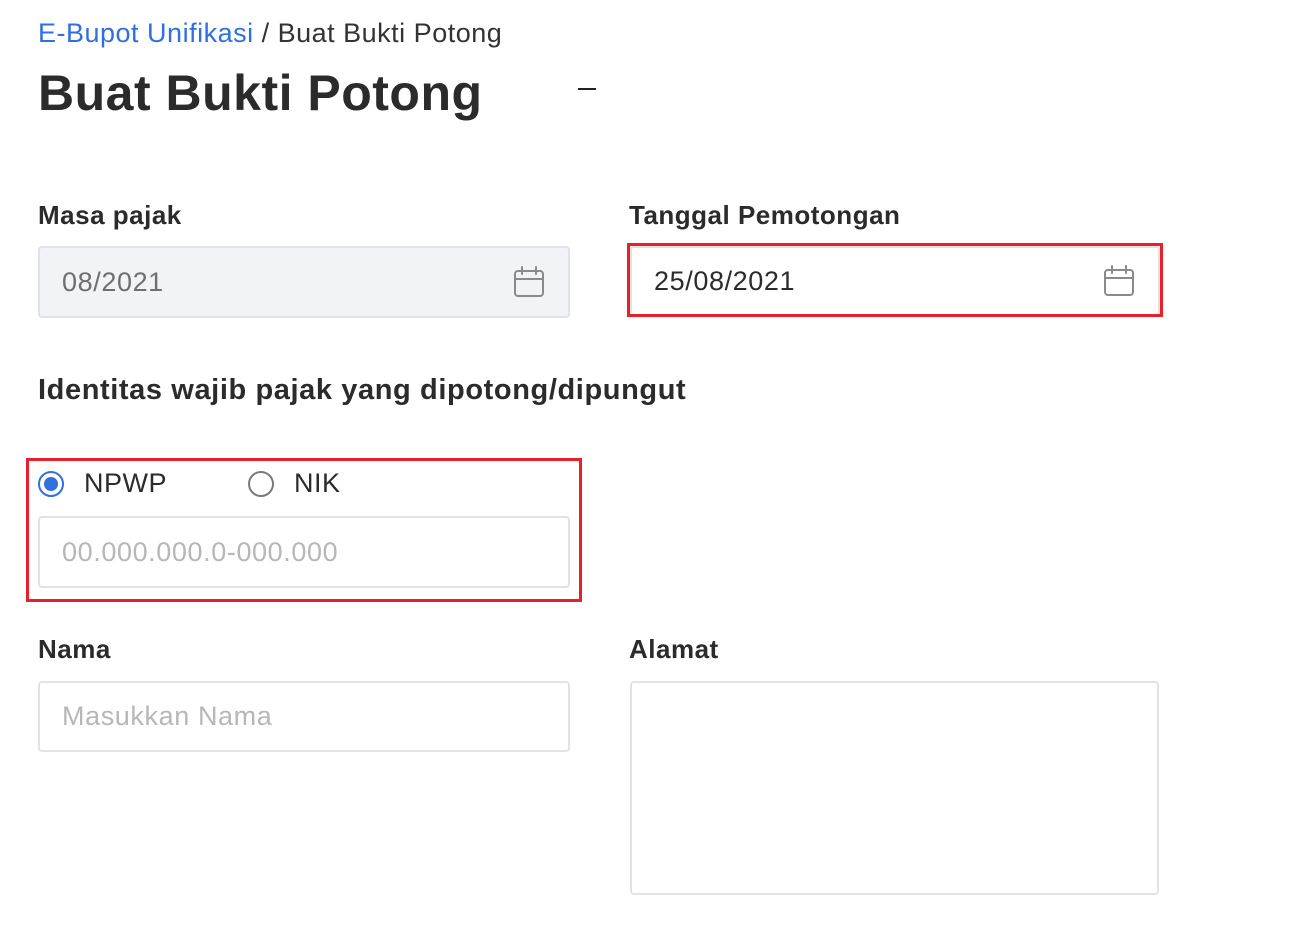  What do you see at coordinates (125, 483) in the screenshot?
I see `radio-npwp-label: NPWP` at bounding box center [125, 483].